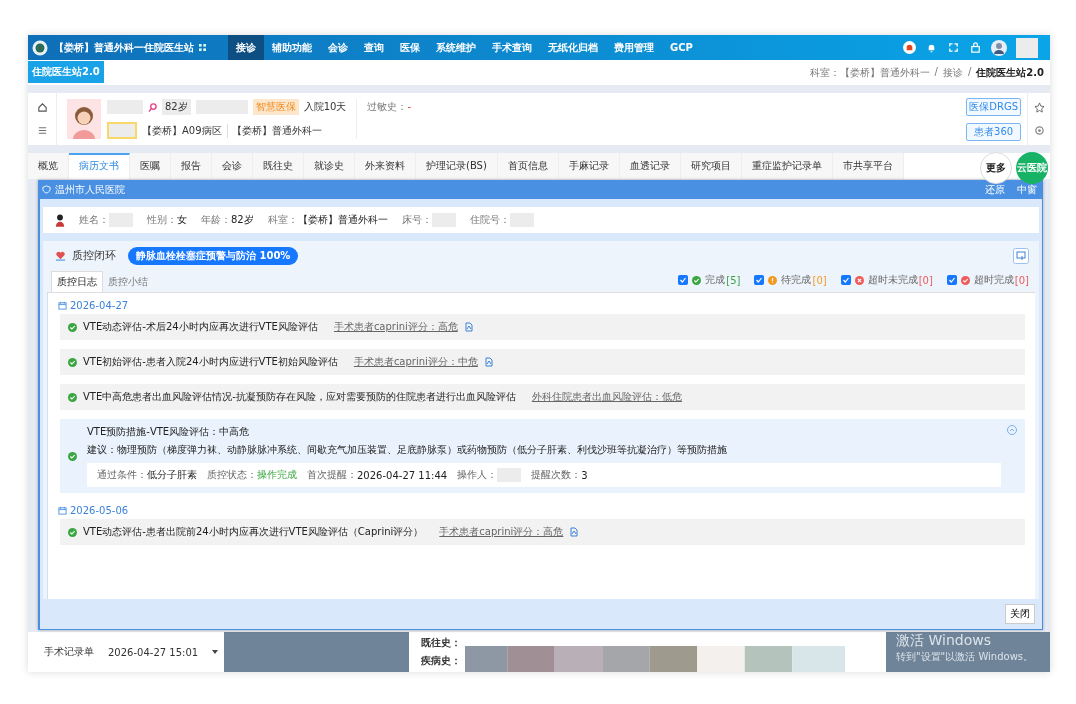 The height and width of the screenshot is (704, 1076). What do you see at coordinates (1020, 614) in the screenshot?
I see `close-button: 关闭` at bounding box center [1020, 614].